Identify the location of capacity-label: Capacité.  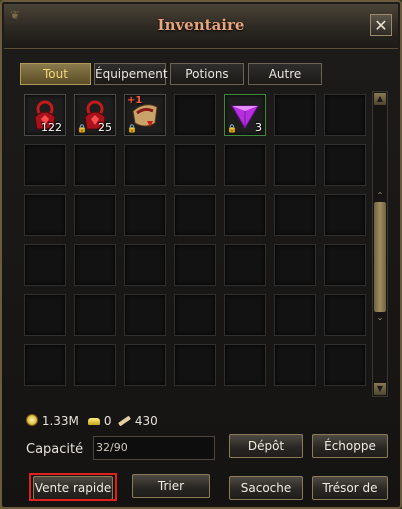
(55, 449).